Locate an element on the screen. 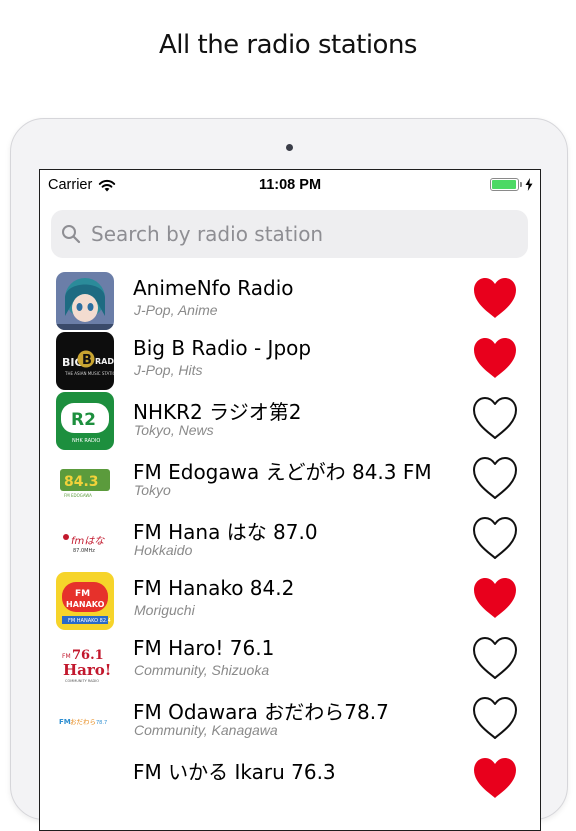  station-name: NHKR2 ラジオ第2 is located at coordinates (217, 412).